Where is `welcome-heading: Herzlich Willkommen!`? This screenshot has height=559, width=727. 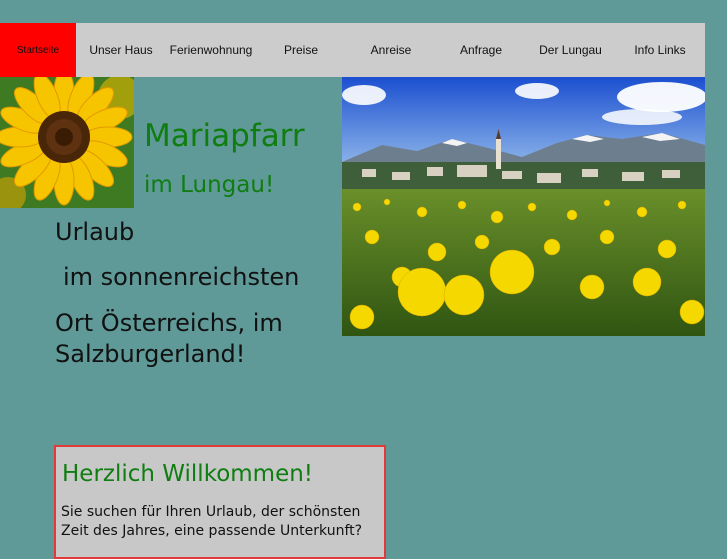
welcome-heading: Herzlich Willkommen! is located at coordinates (188, 474).